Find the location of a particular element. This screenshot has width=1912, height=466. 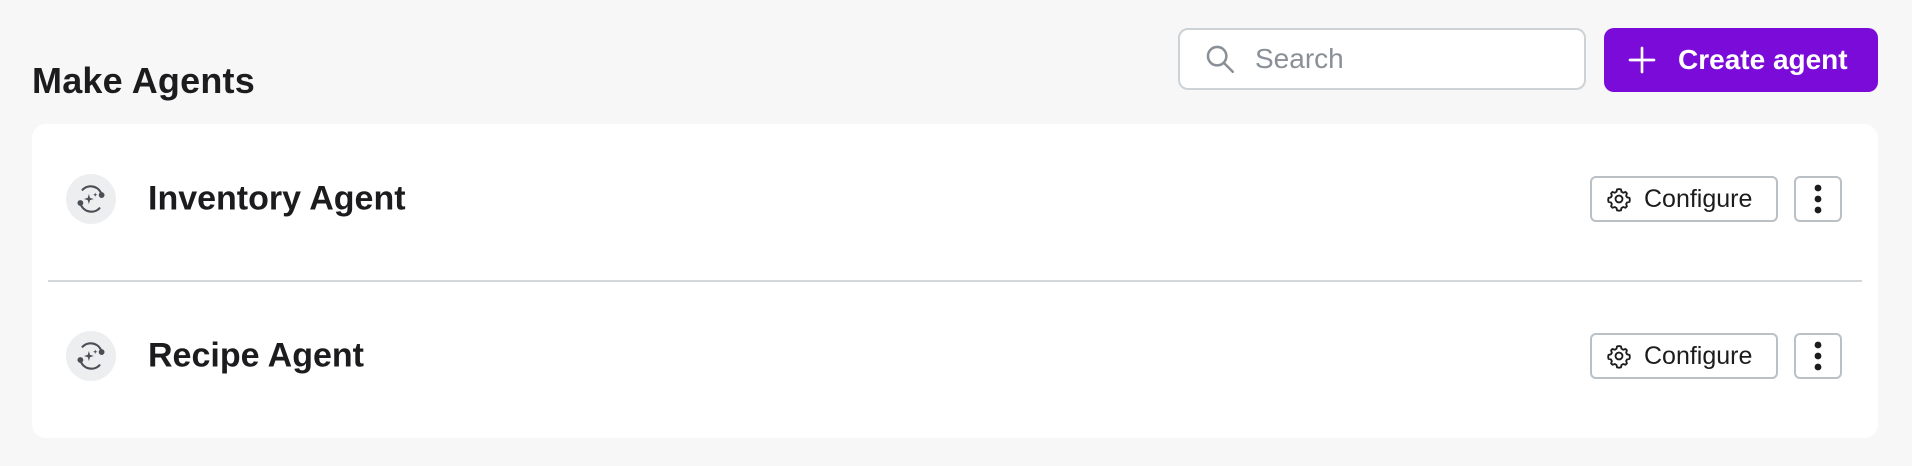

search-box is located at coordinates (1382, 59).